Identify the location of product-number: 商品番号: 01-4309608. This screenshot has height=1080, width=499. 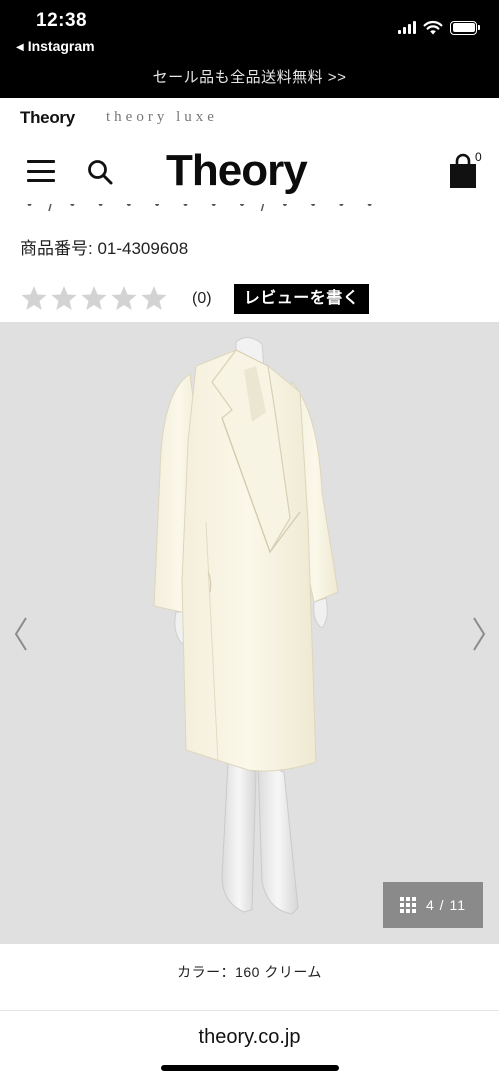
(104, 246).